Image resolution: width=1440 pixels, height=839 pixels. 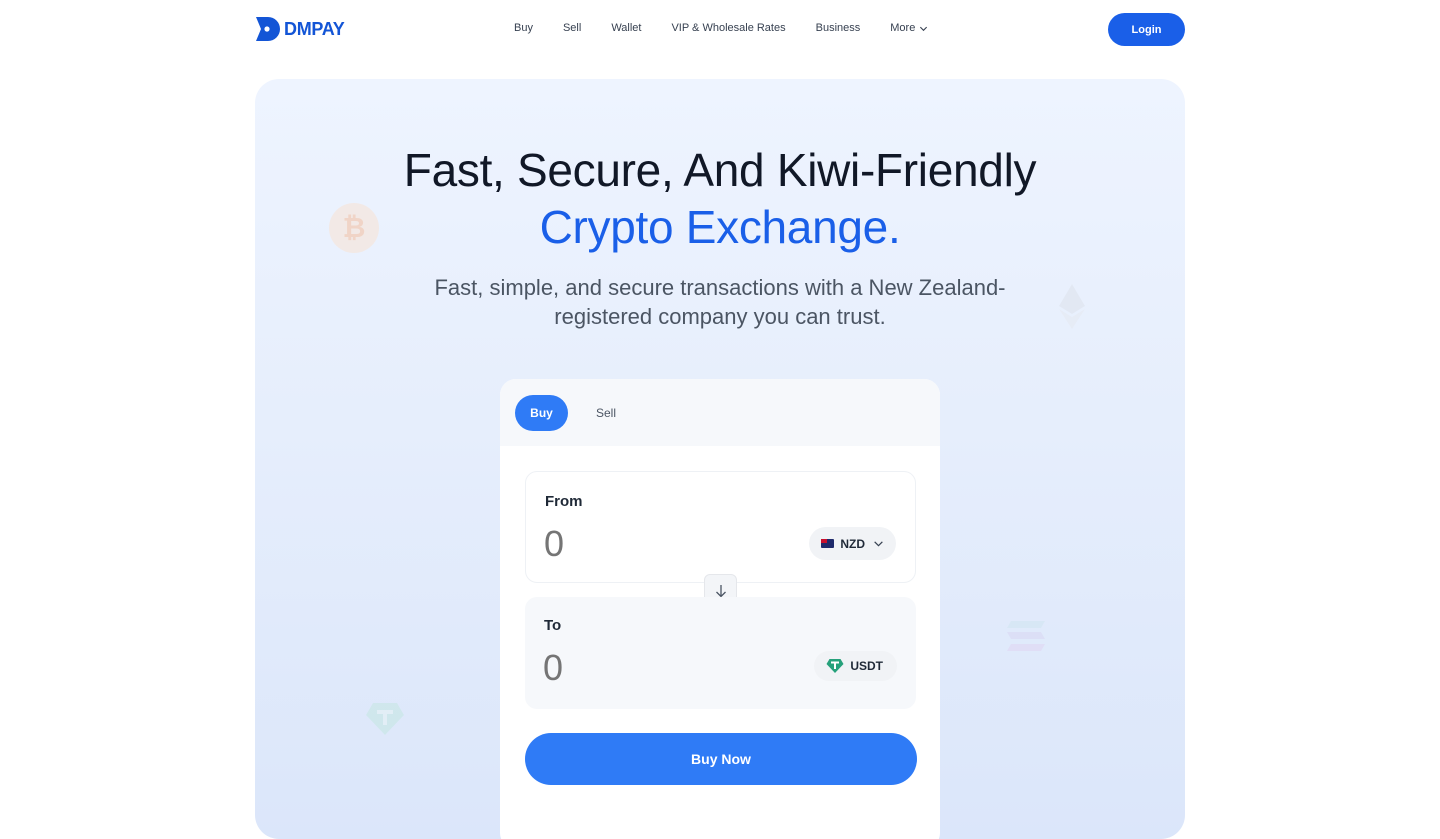 I want to click on tab-buy: Buy, so click(x=541, y=413).